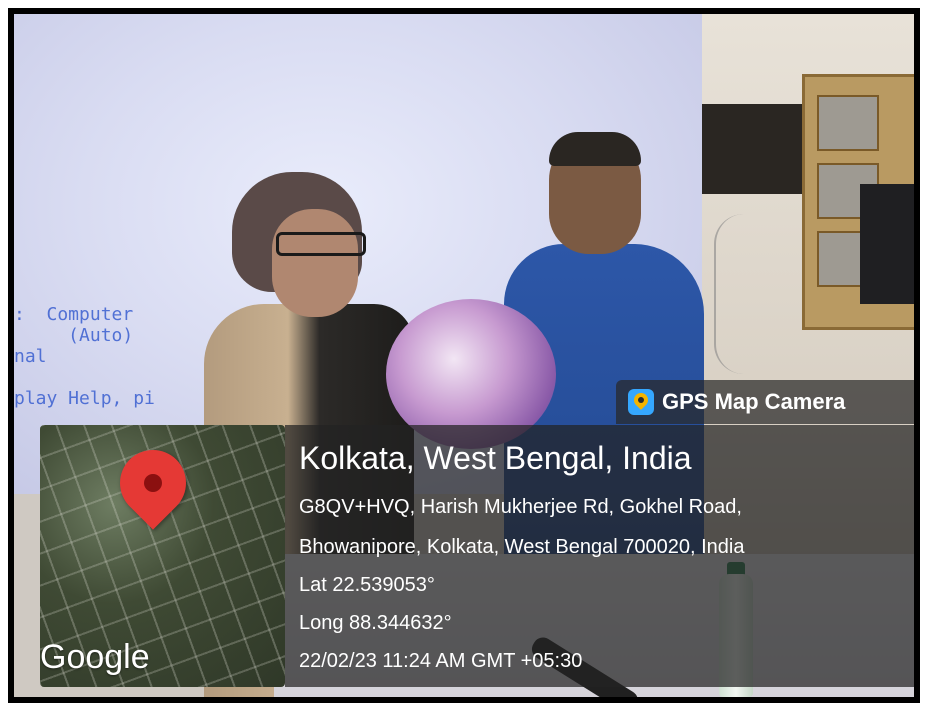 The image size is (928, 711). What do you see at coordinates (84, 356) in the screenshot?
I see `projected-text: : Computer (Auto) nal play Help, pi` at bounding box center [84, 356].